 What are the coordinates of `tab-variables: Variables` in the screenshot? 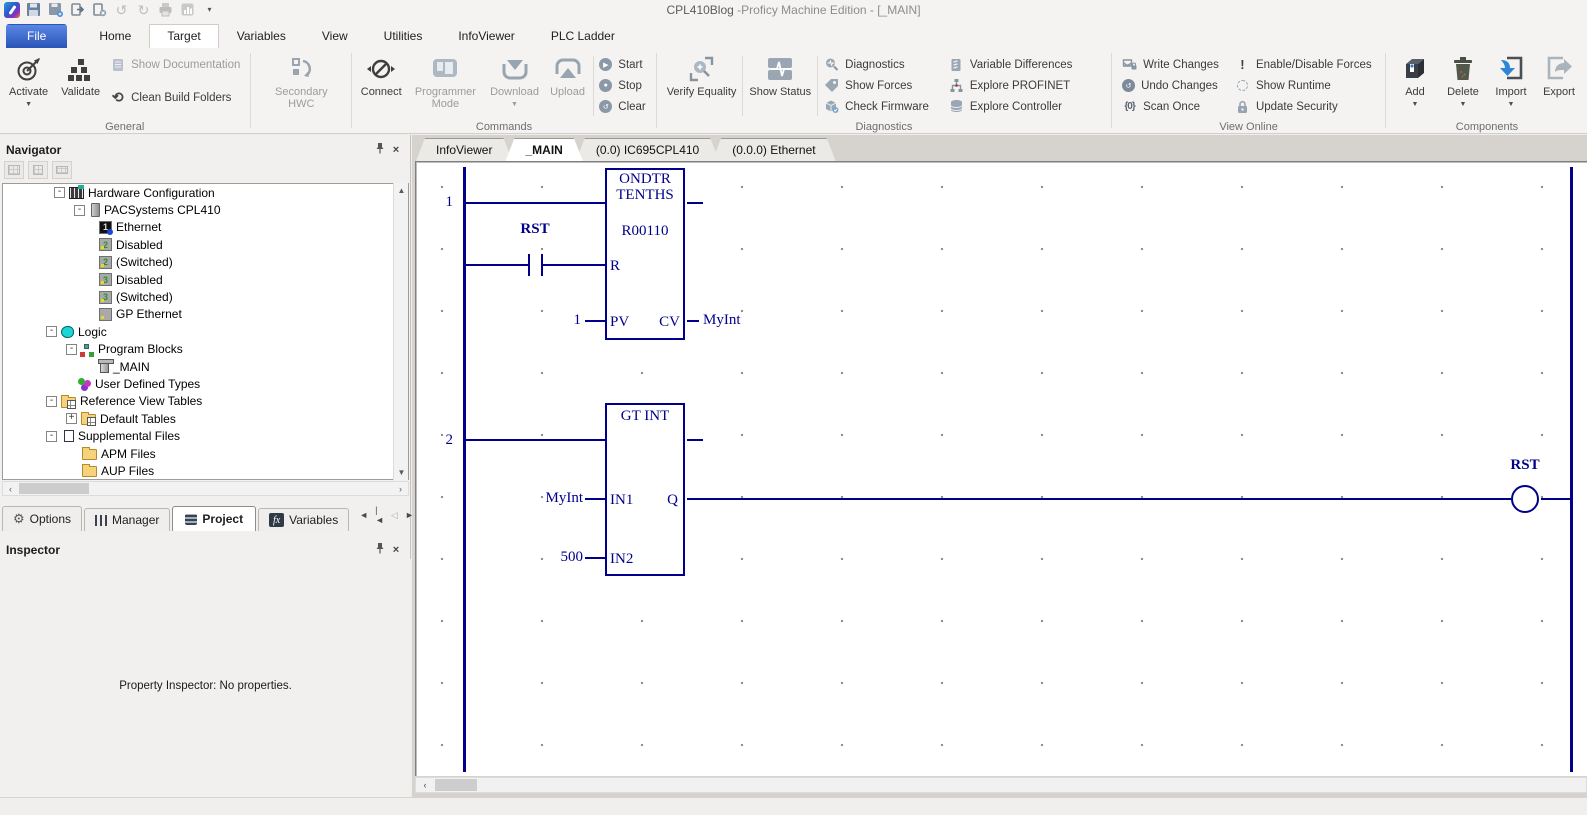 It's located at (261, 36).